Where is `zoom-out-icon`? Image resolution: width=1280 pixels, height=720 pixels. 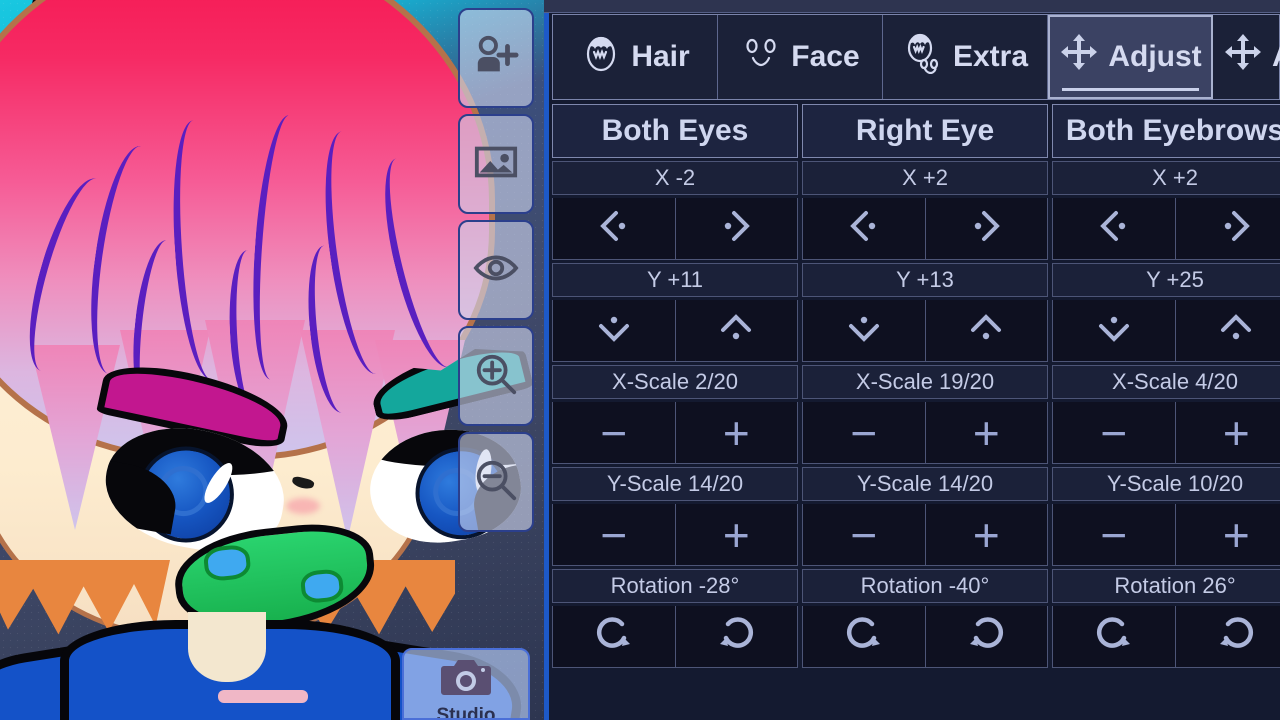 zoom-out-icon is located at coordinates (496, 482).